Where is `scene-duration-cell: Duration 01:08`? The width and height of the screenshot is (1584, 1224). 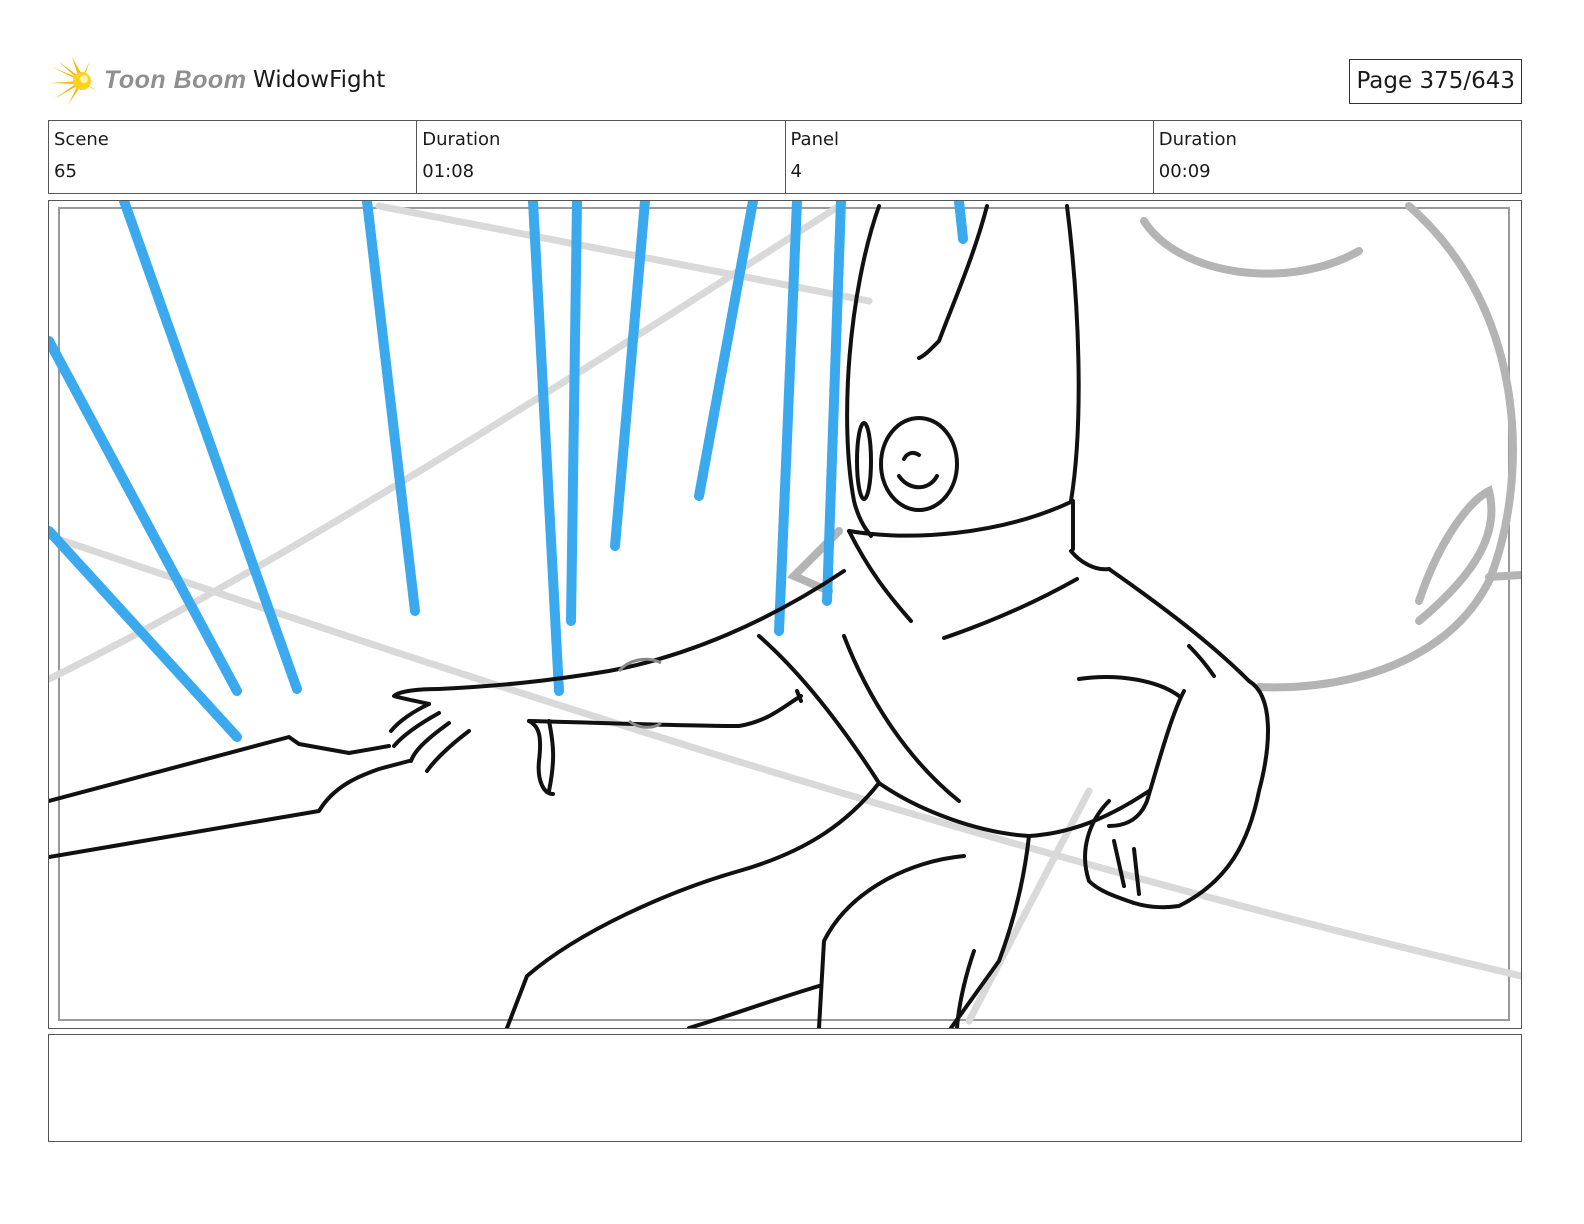
scene-duration-cell: Duration 01:08 is located at coordinates (601, 157).